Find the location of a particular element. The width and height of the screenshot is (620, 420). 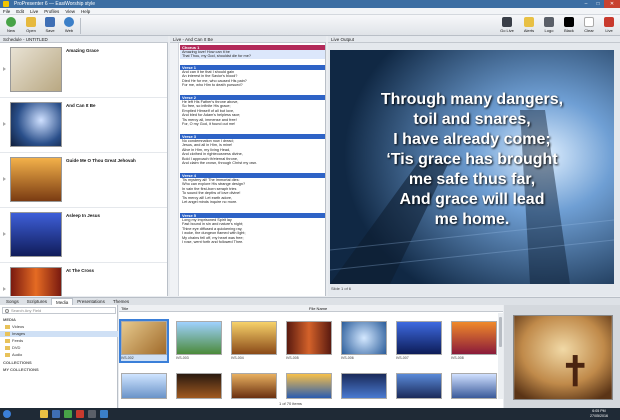

column-file-name: File Name is located at coordinates (318, 308).